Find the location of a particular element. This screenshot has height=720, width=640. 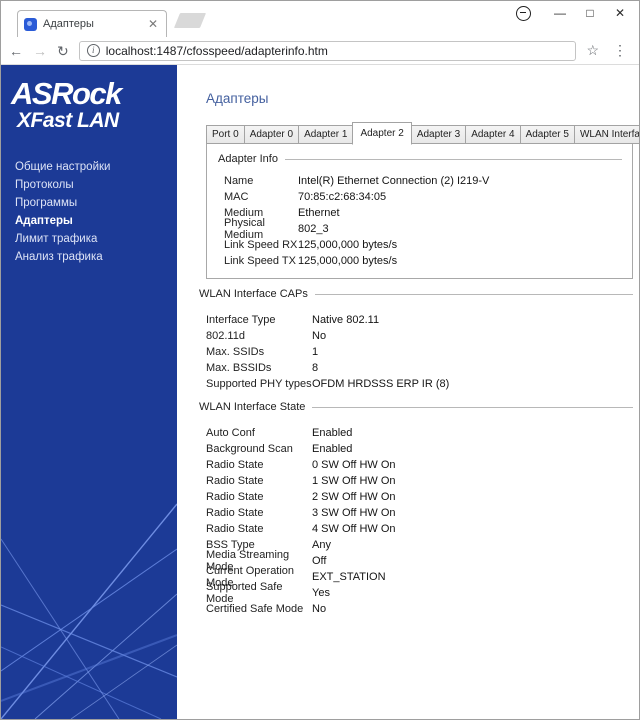

adapter-info-legend: Adapter Info is located at coordinates (420, 159).